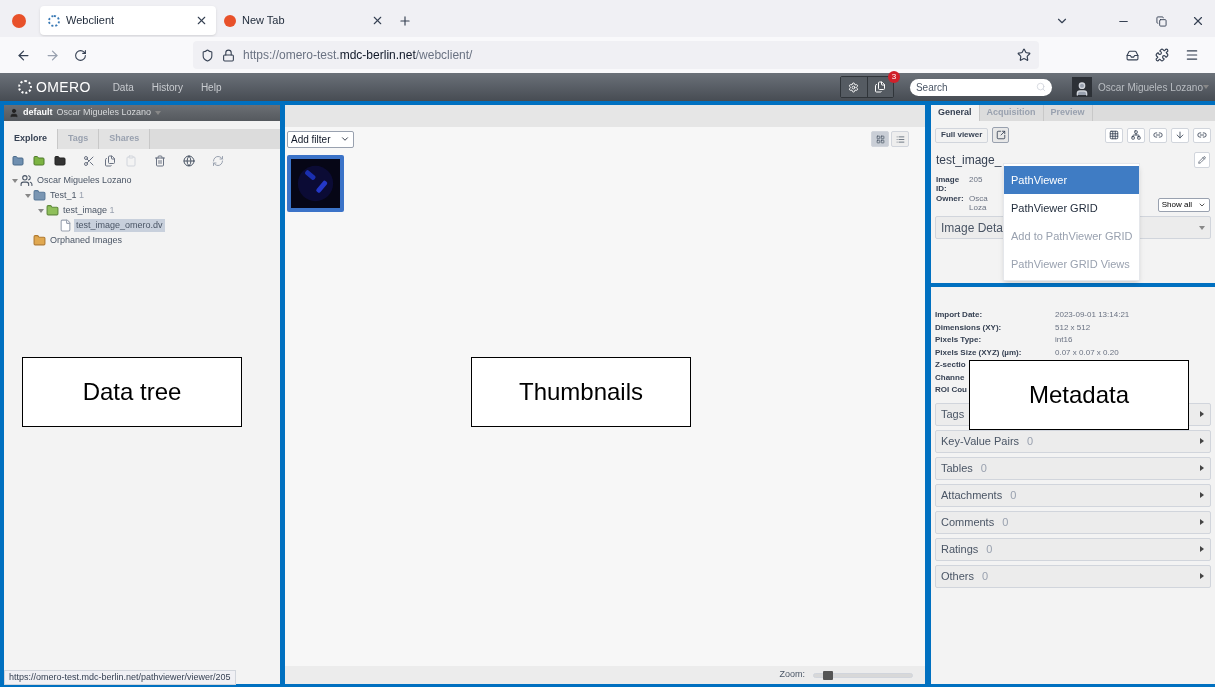  What do you see at coordinates (951, 365) in the screenshot?
I see `metadata-label: Z-sectio` at bounding box center [951, 365].